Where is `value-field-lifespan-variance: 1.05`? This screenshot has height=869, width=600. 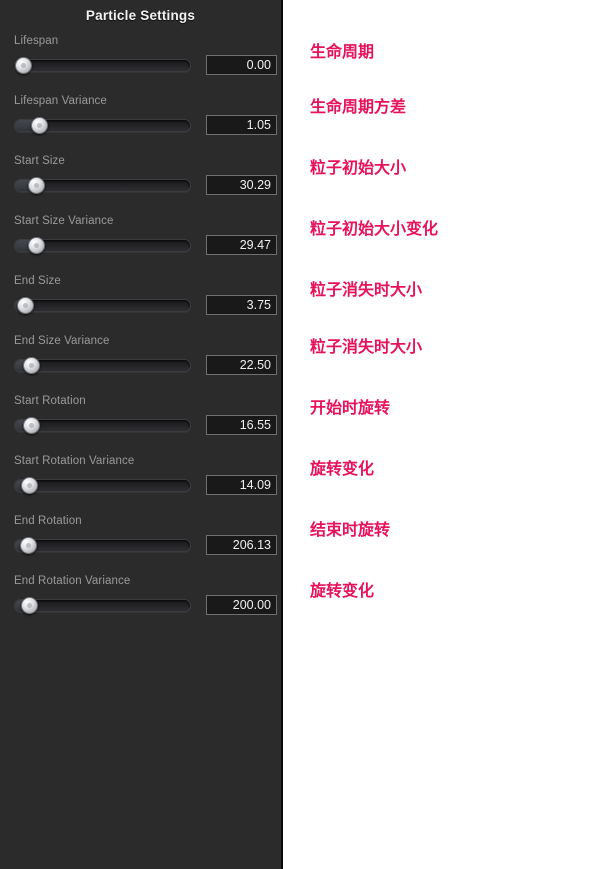
value-field-lifespan-variance: 1.05 is located at coordinates (241, 125).